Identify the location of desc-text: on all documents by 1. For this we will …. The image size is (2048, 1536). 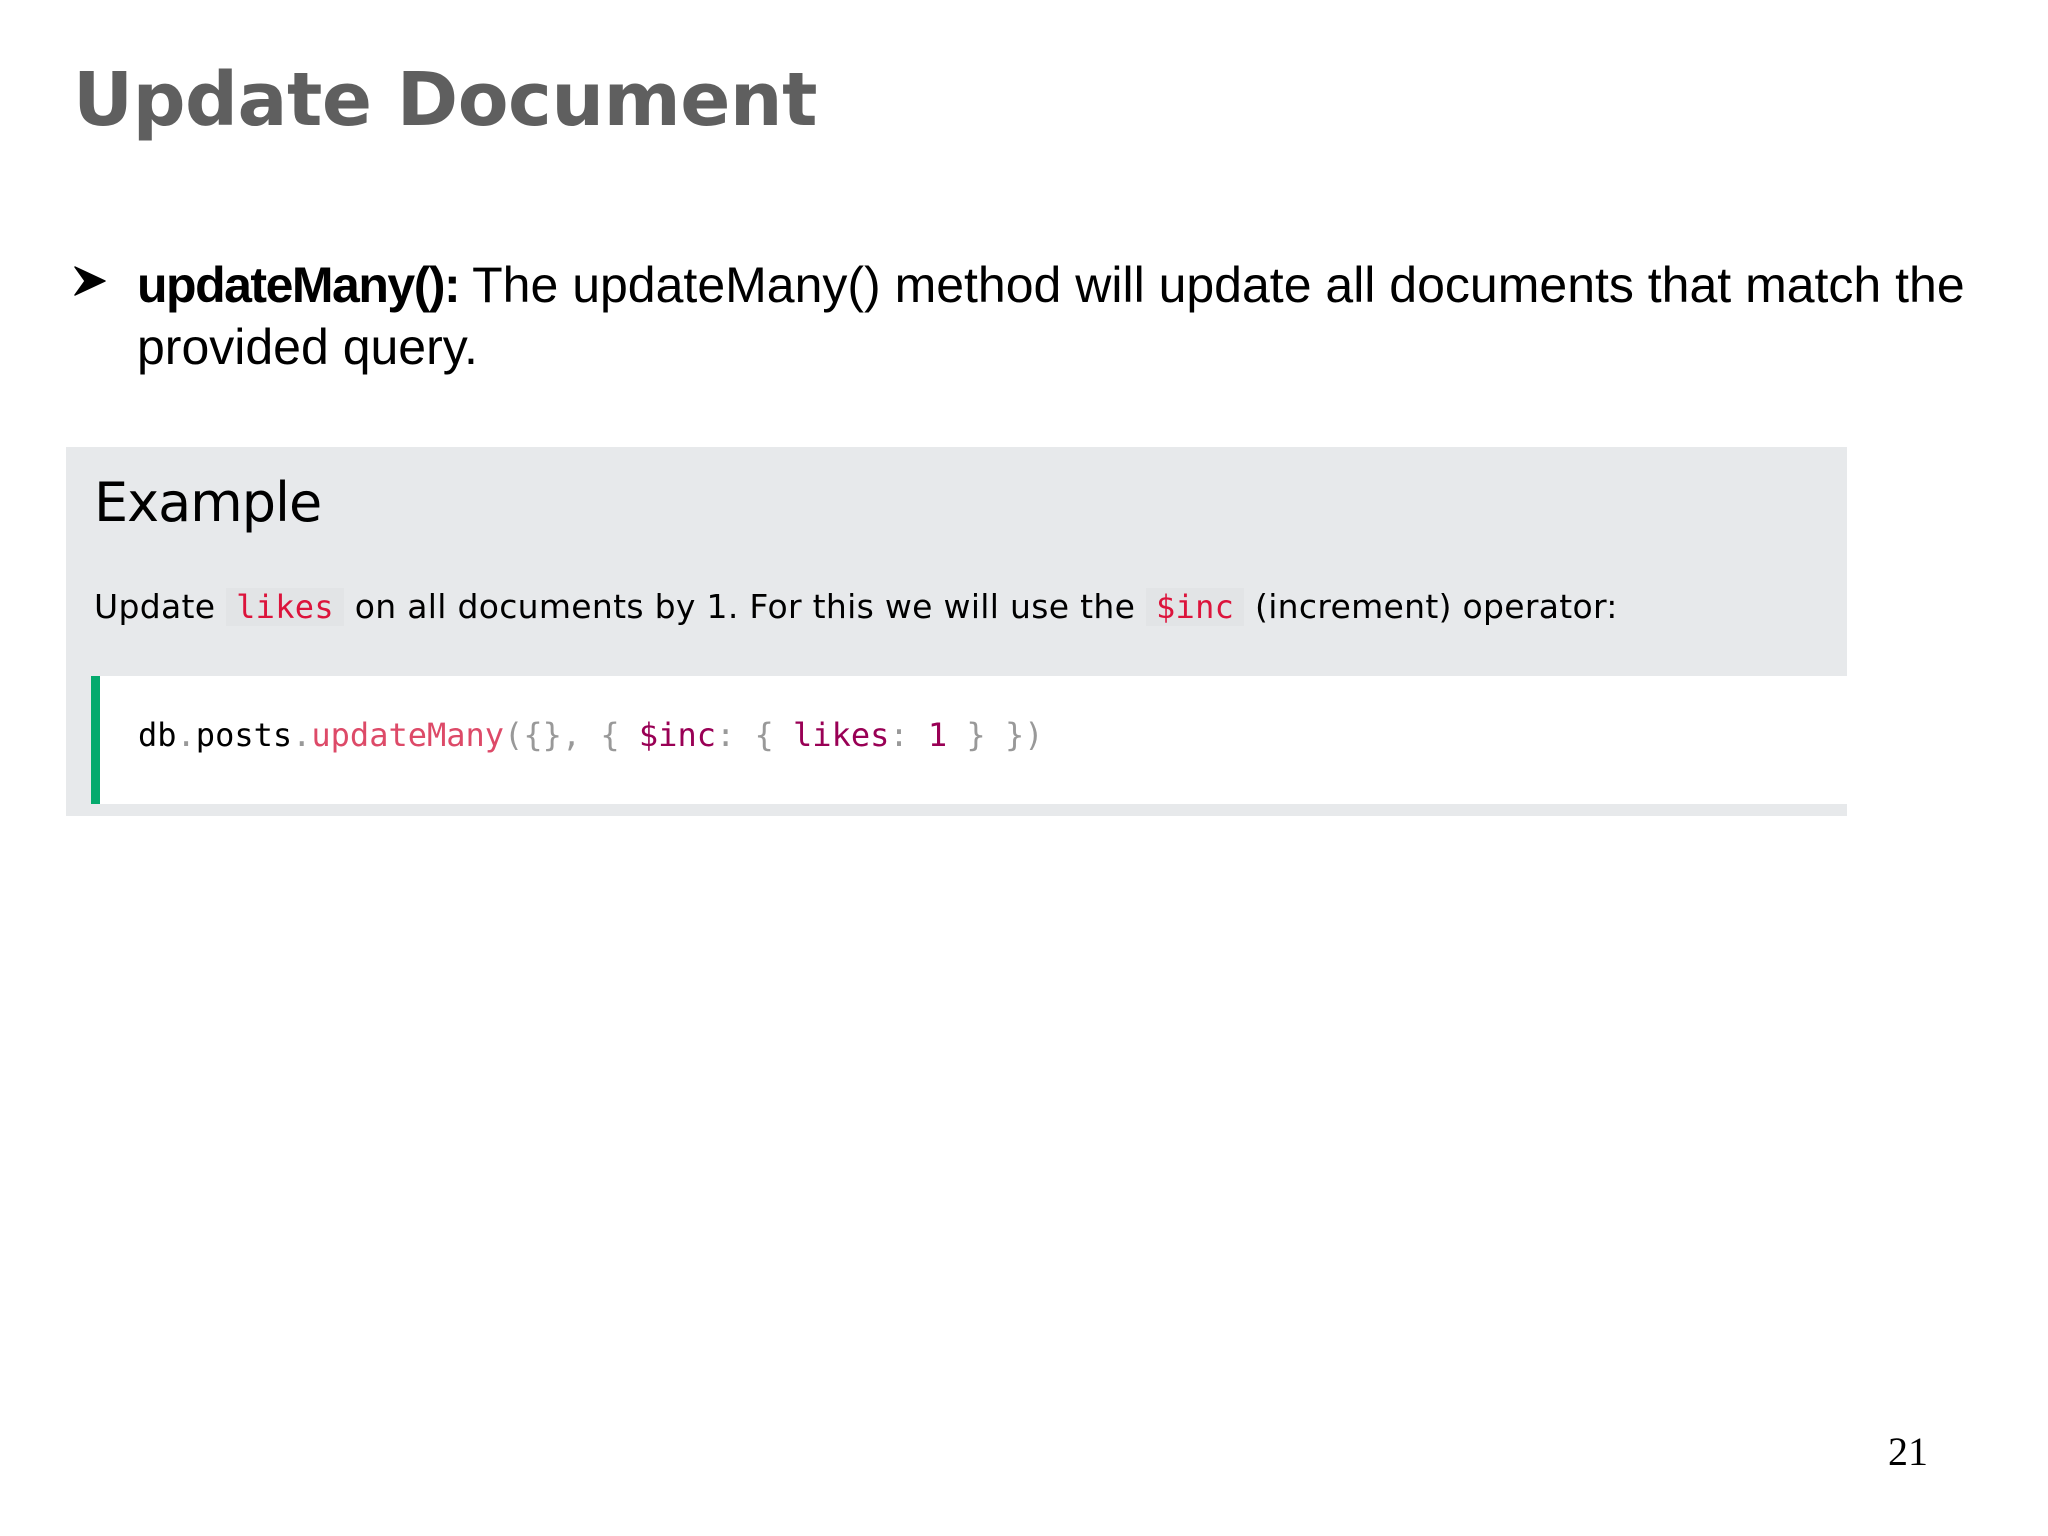
(744, 606).